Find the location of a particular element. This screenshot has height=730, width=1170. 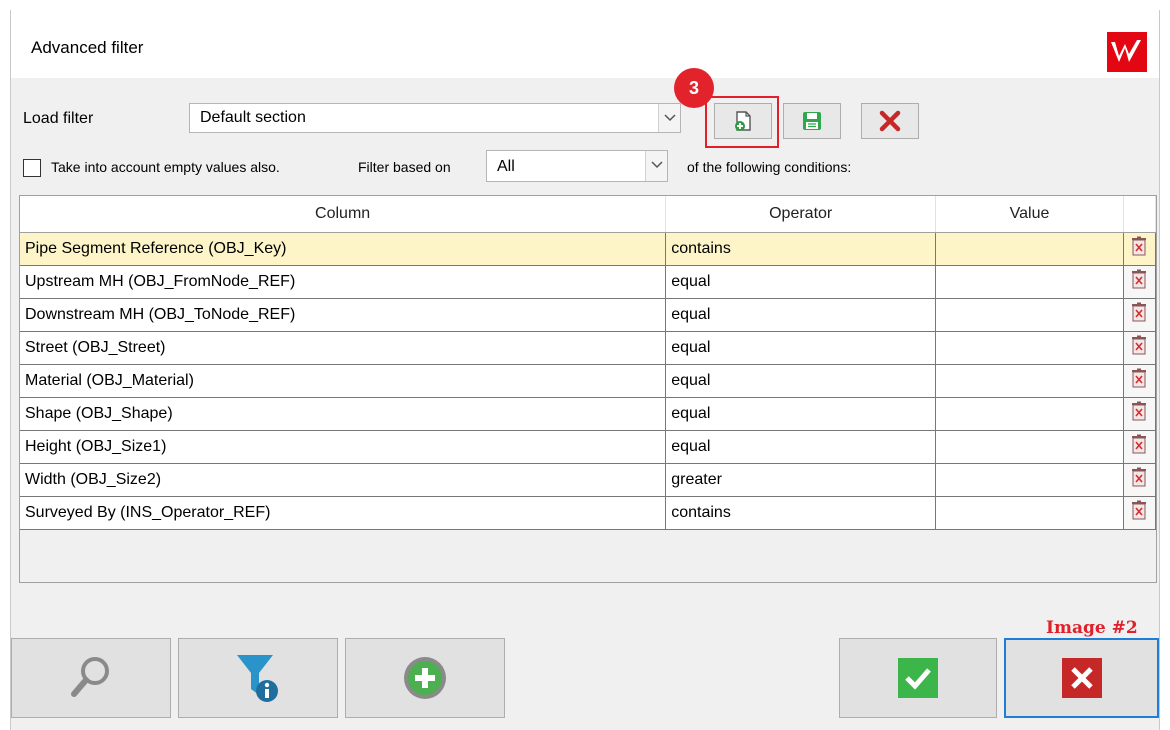

filter-info-button is located at coordinates (258, 678).